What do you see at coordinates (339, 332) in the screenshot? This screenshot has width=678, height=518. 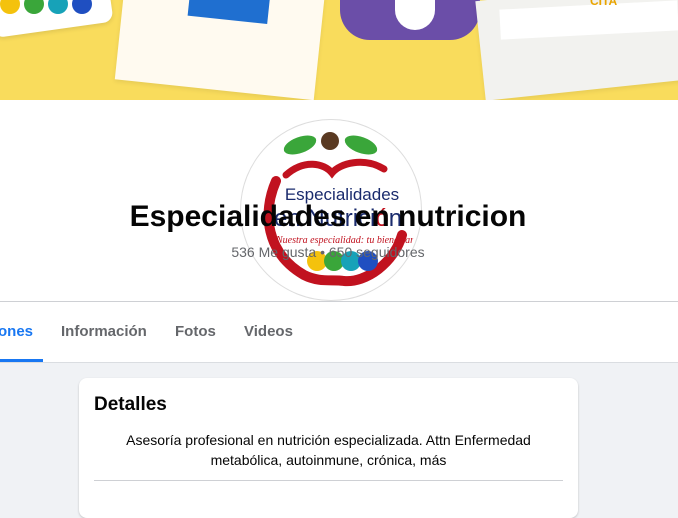 I see `tab-bar: ones Información Fotos Videos` at bounding box center [339, 332].